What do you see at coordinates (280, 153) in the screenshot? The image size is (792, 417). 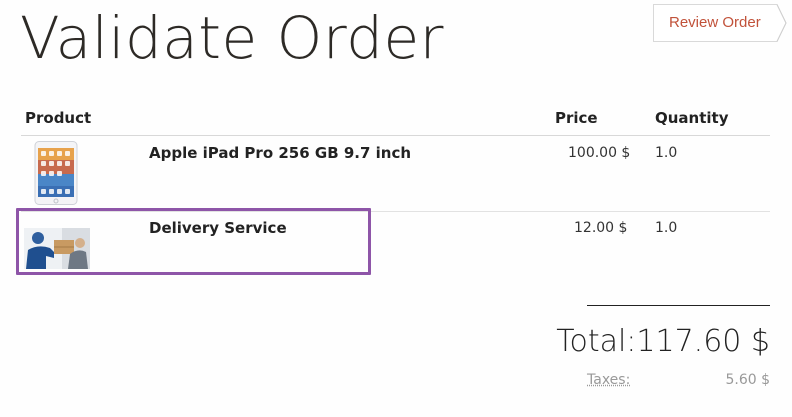 I see `product-name-ipad: Apple iPad Pro 256 GB 9.7 inch` at bounding box center [280, 153].